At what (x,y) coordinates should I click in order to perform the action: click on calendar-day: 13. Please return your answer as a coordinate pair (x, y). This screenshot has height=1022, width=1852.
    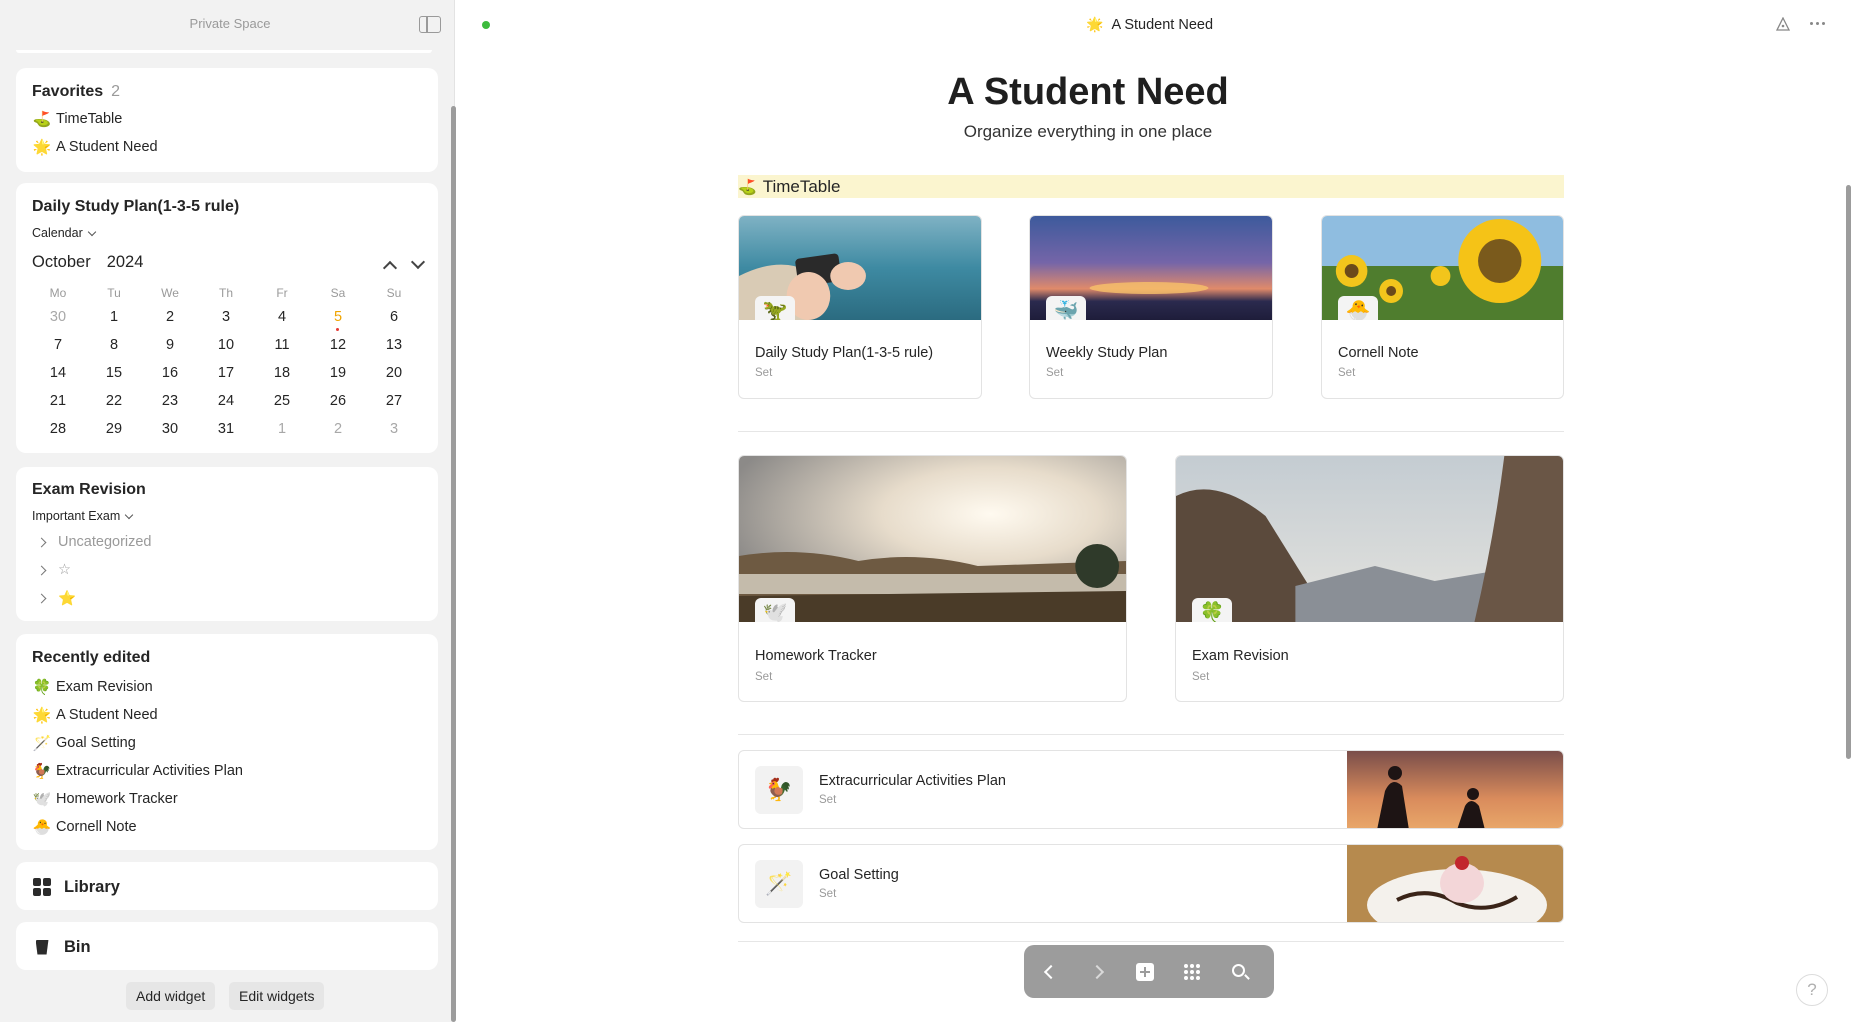
    Looking at the image, I should click on (394, 349).